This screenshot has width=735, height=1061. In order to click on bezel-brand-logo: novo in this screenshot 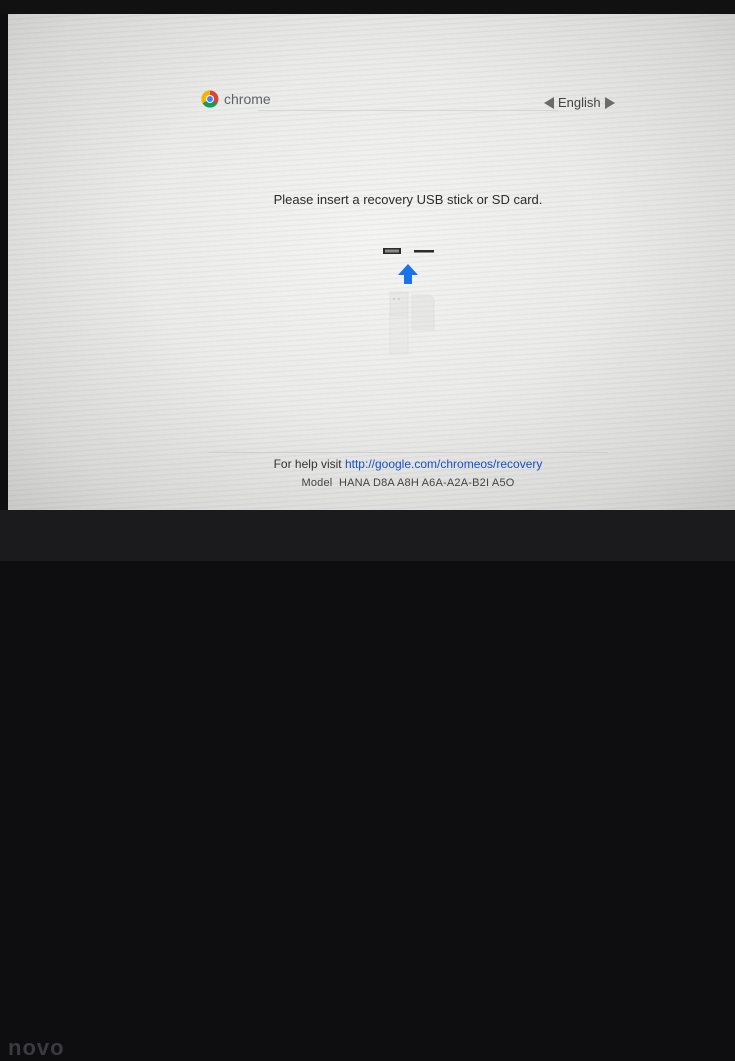, I will do `click(36, 1047)`.